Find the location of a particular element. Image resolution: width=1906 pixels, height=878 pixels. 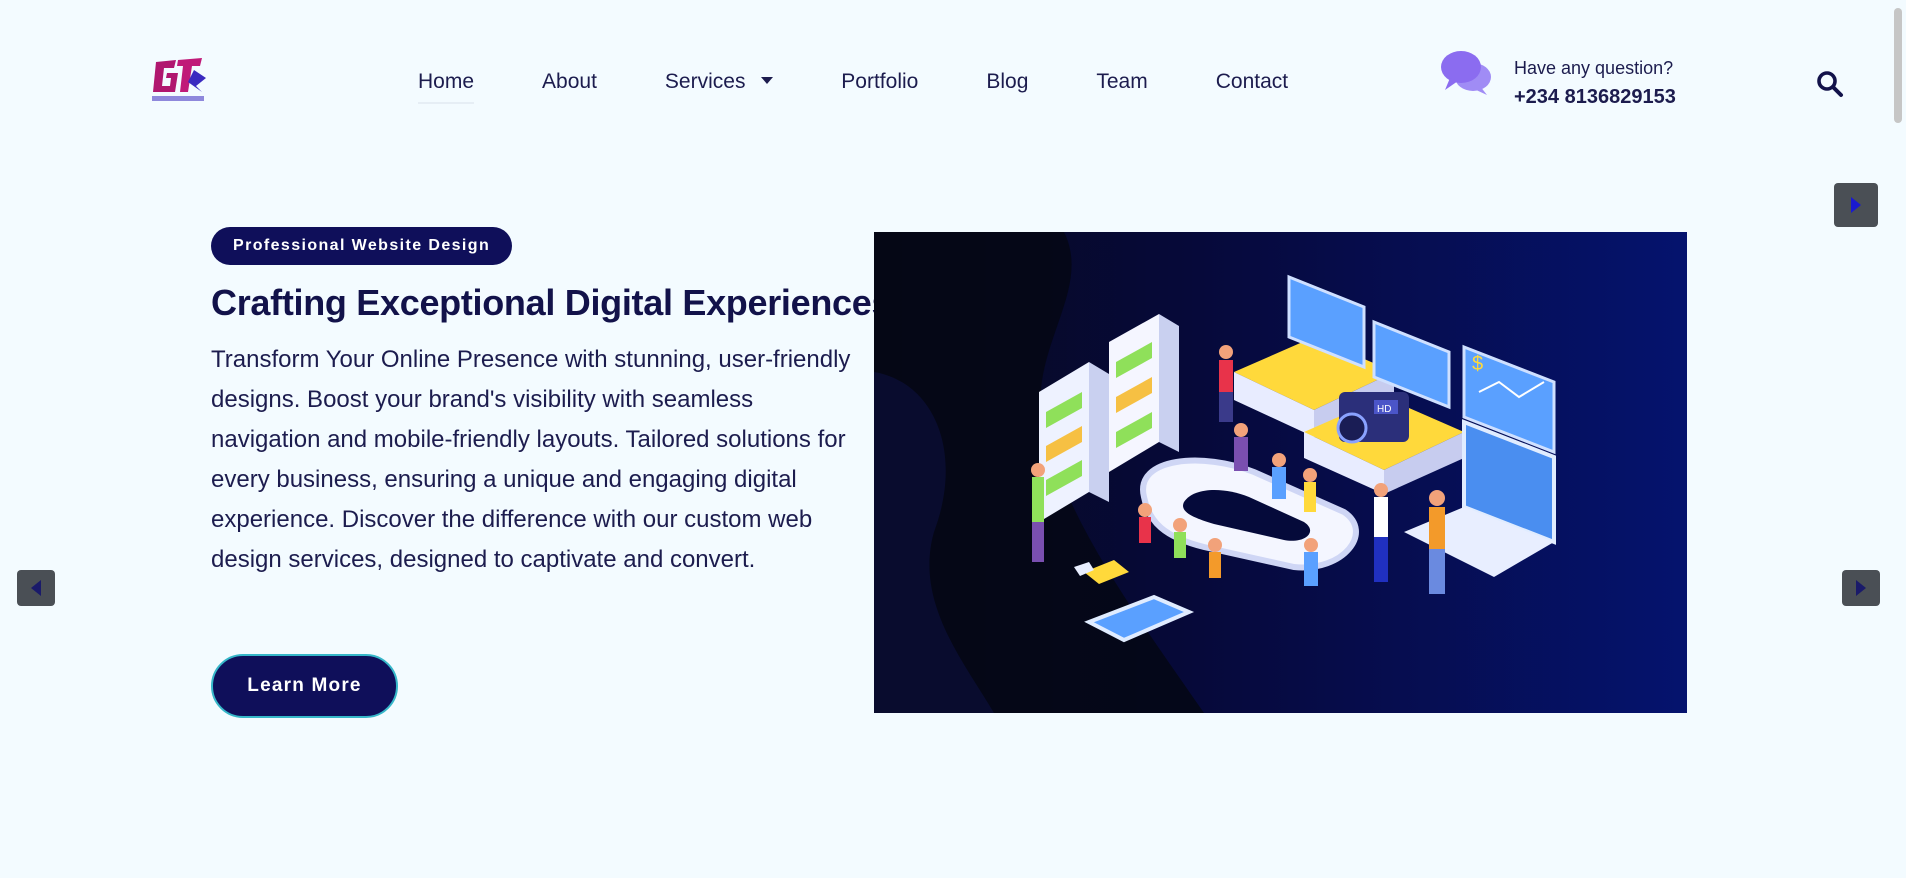

nav-home: Home is located at coordinates (446, 87).